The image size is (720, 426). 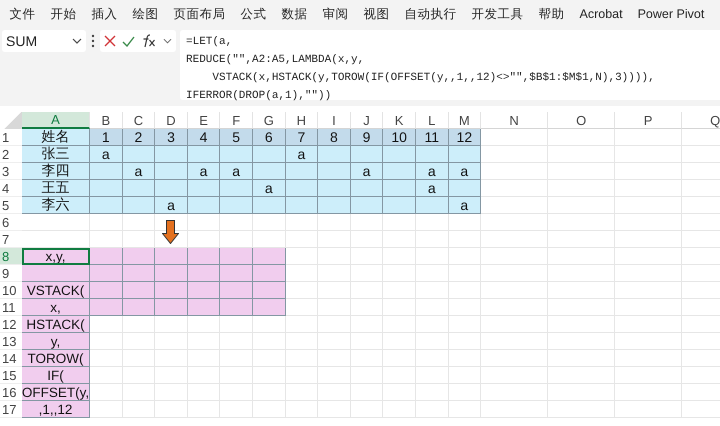 I want to click on table-cell: 12, so click(x=465, y=137).